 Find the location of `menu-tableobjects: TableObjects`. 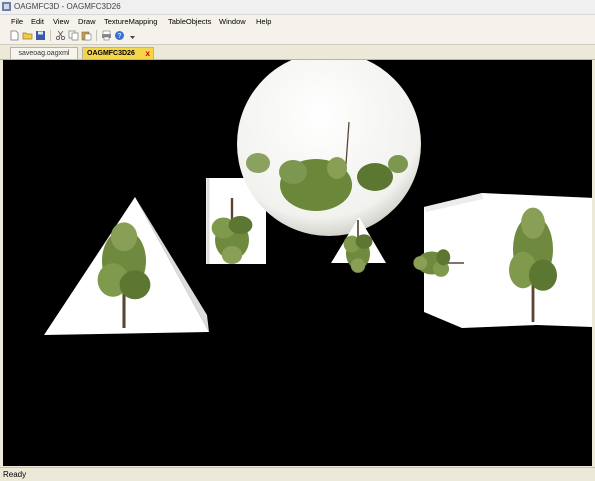

menu-tableobjects: TableObjects is located at coordinates (189, 21).